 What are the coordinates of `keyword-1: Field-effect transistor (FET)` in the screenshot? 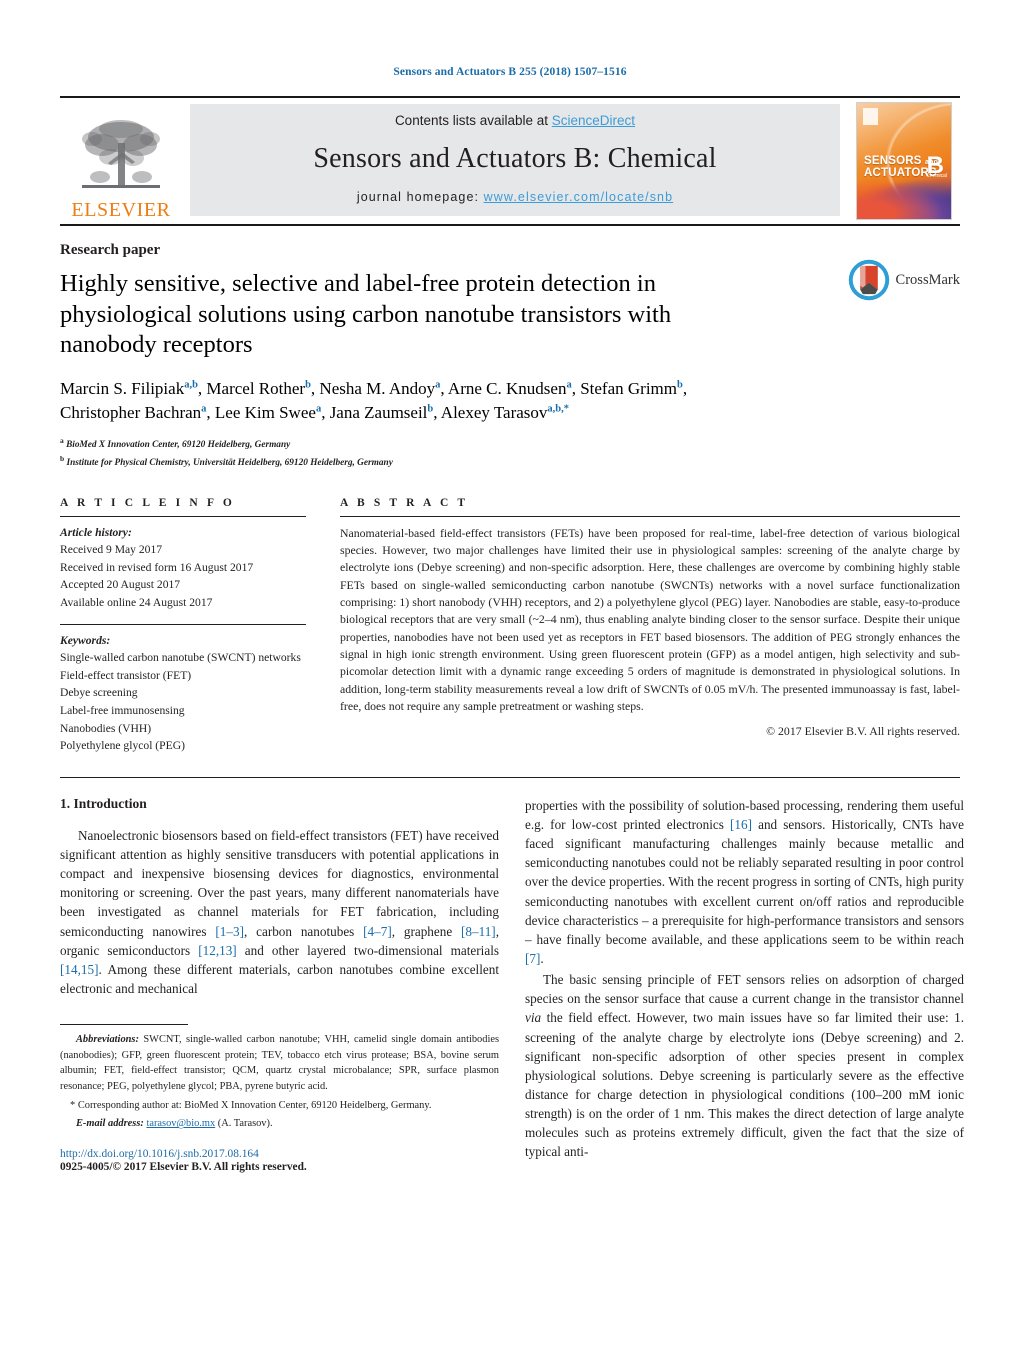 It's located at (126, 675).